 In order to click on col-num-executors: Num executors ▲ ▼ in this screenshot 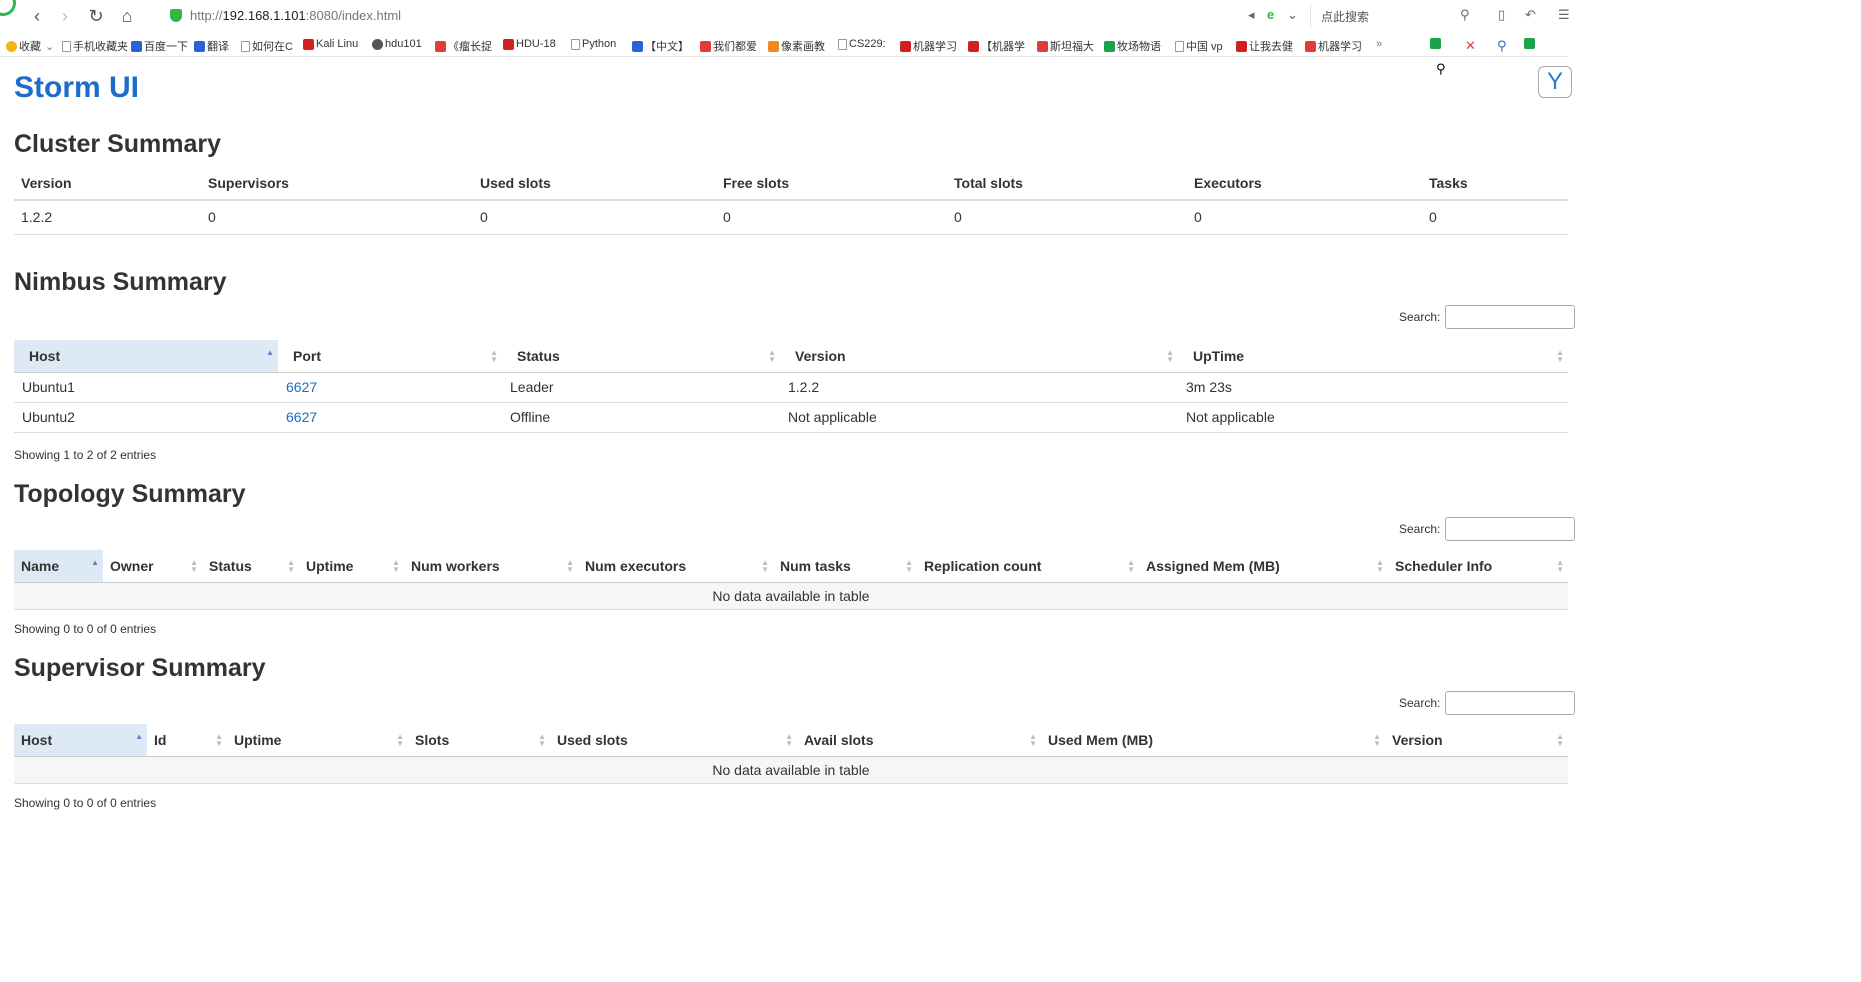, I will do `click(675, 566)`.